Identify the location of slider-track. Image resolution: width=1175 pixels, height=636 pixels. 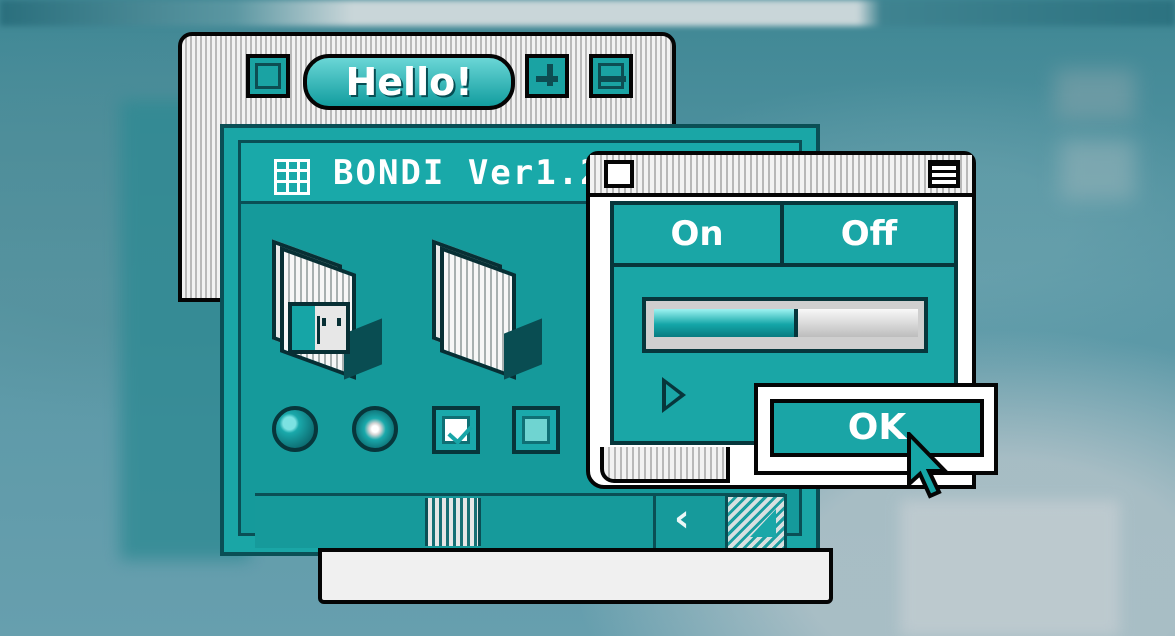
(858, 323).